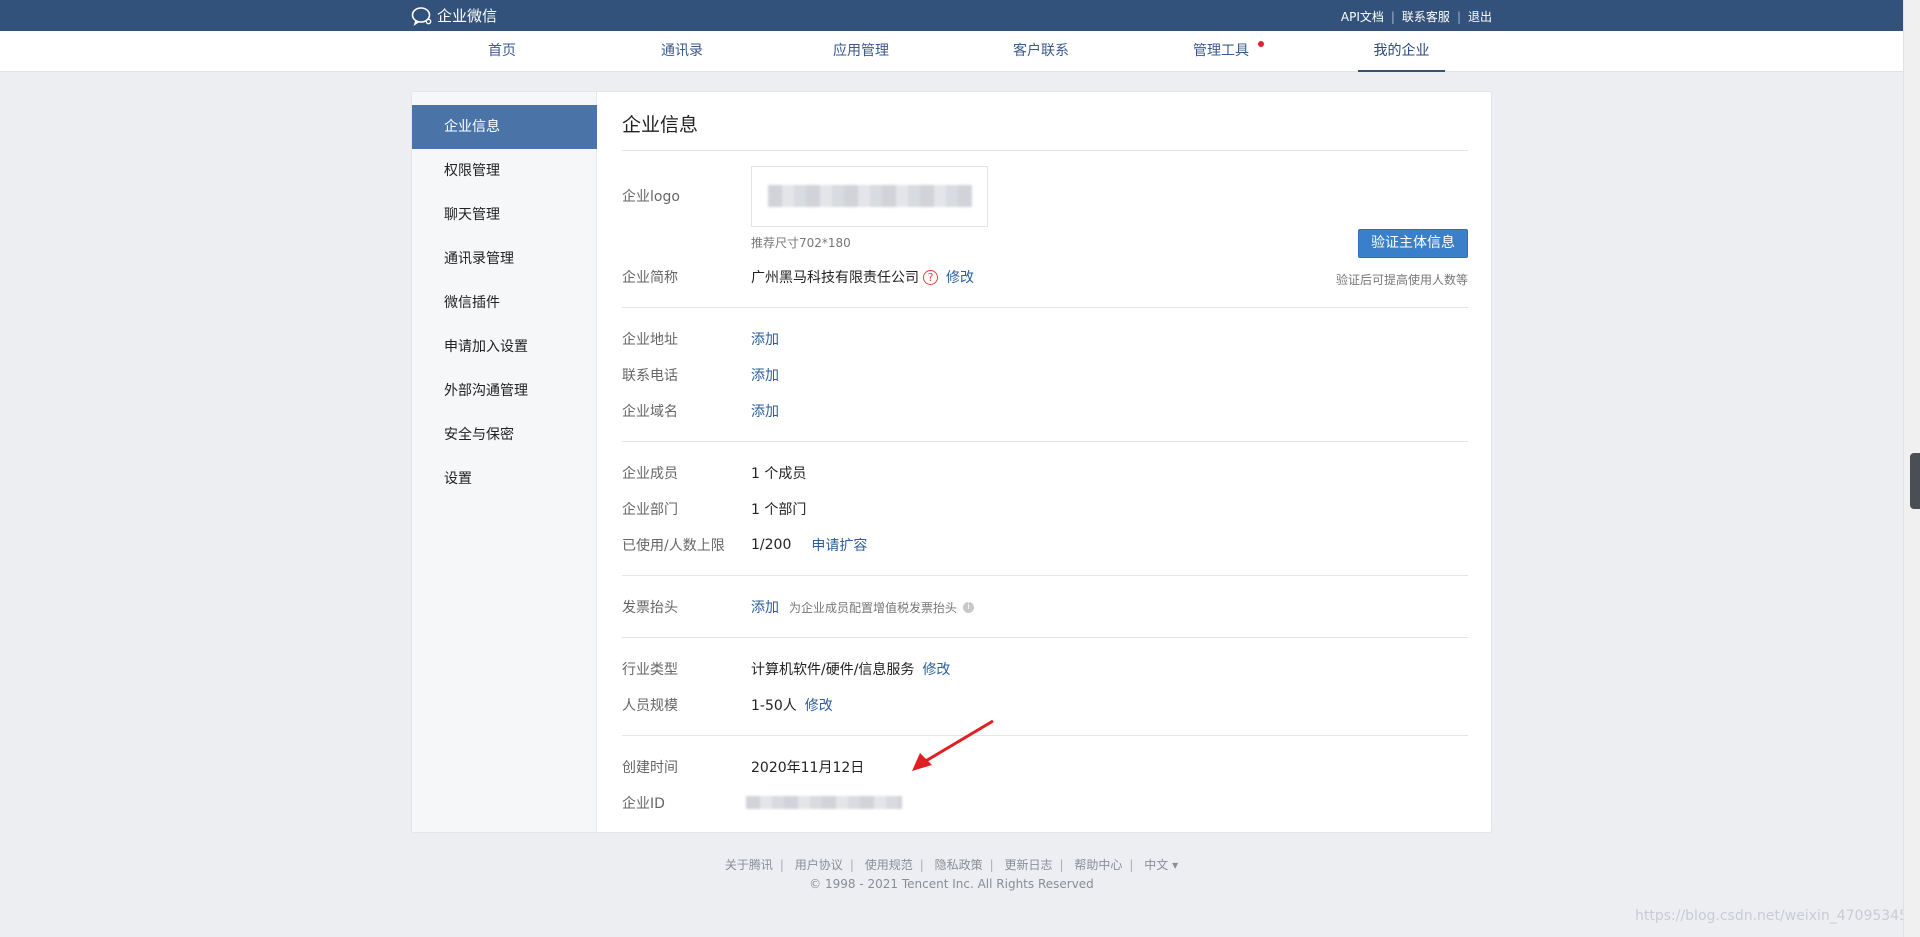  I want to click on verify-hint: 验证后可提高使用人数等, so click(1401, 280).